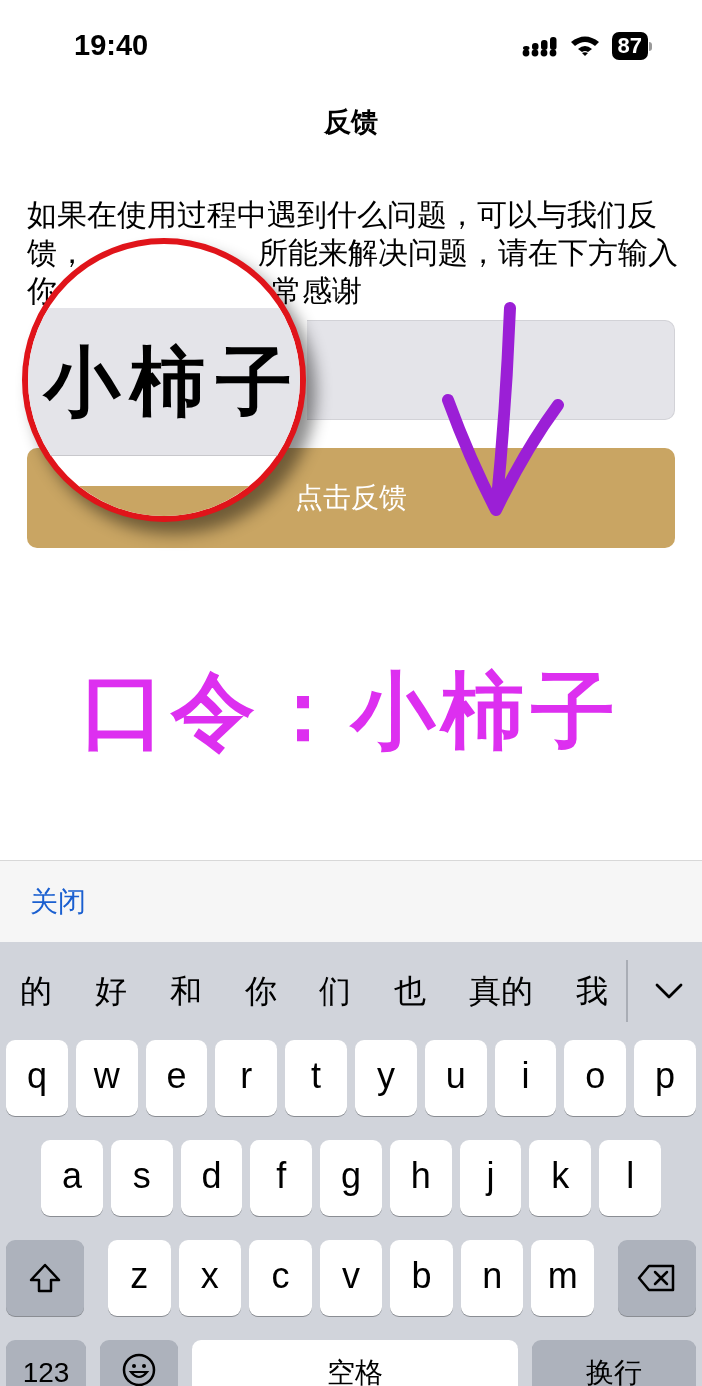 This screenshot has height=1386, width=702. I want to click on letter-key: k, so click(560, 1178).